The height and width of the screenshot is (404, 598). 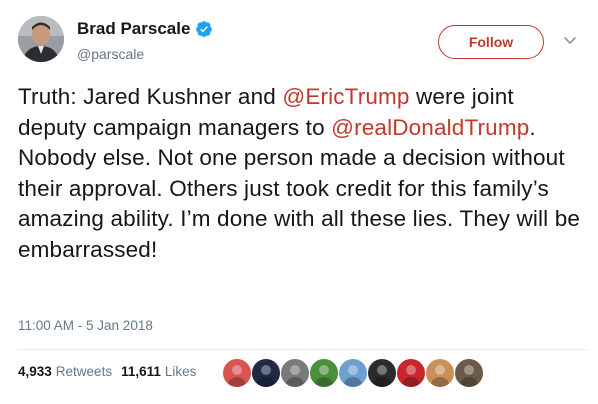 I want to click on liker-avatar-person-icon, so click(x=440, y=373).